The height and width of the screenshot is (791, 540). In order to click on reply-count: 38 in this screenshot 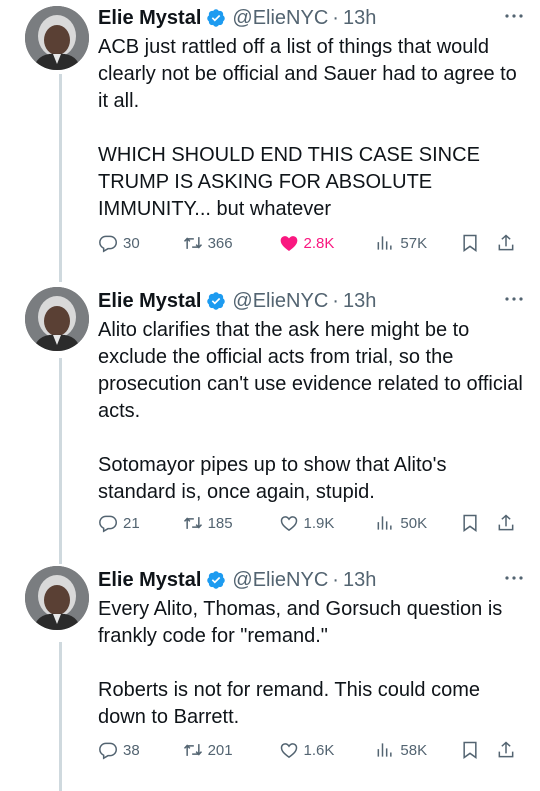, I will do `click(131, 750)`.